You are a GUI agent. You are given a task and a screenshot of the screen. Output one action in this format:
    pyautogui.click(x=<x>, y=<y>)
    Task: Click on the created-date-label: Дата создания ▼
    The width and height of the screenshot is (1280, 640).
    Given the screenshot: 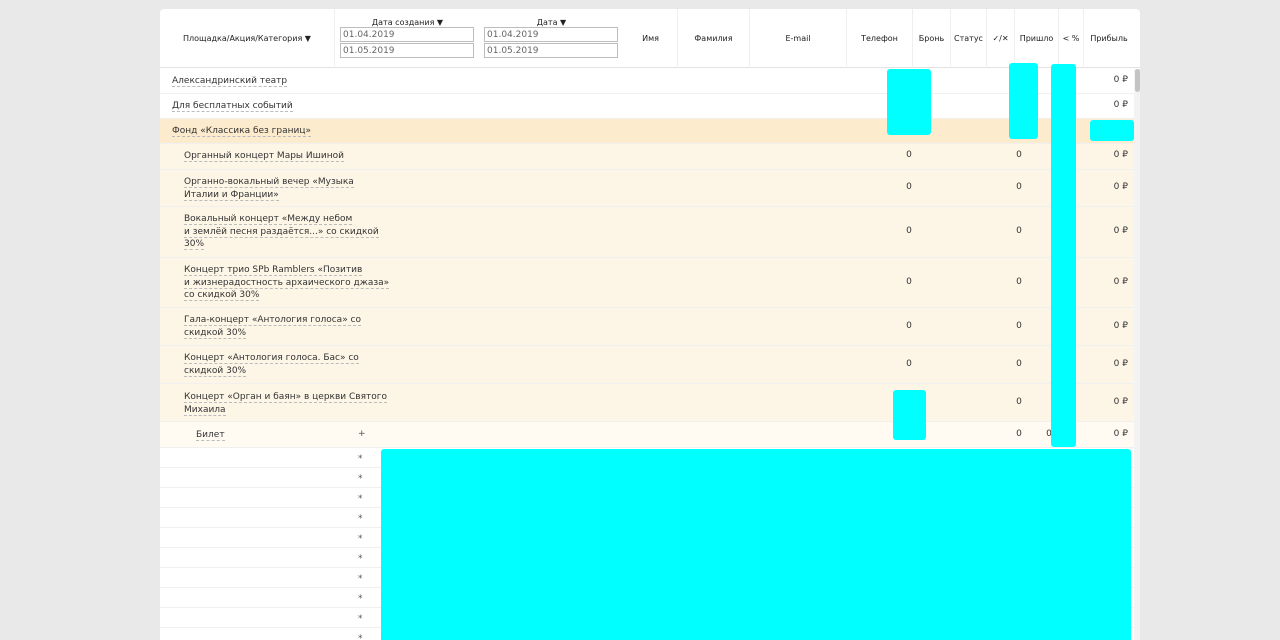 What is the action you would take?
    pyautogui.click(x=407, y=22)
    